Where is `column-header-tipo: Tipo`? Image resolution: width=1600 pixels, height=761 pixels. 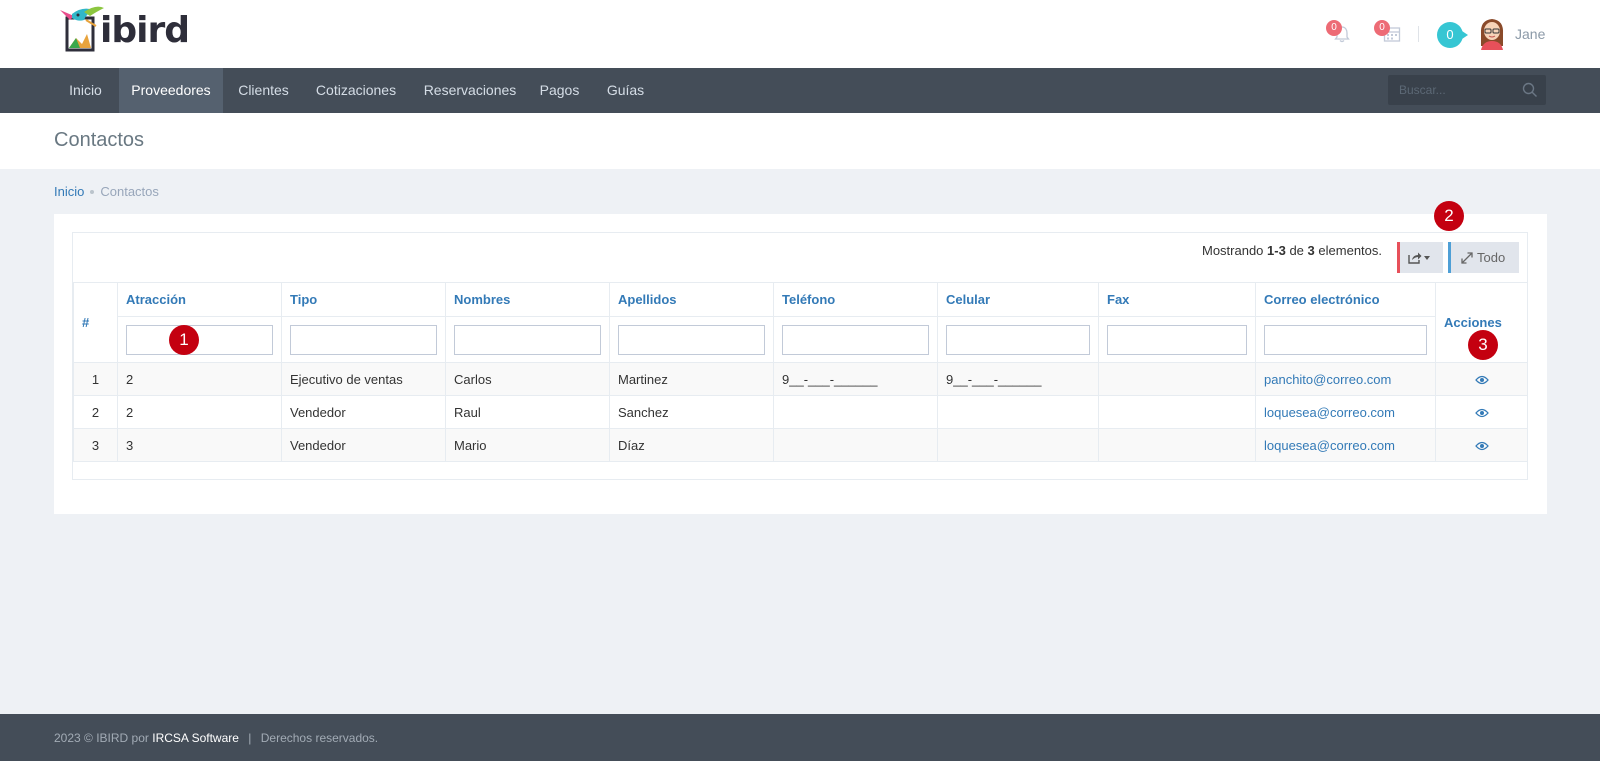 column-header-tipo: Tipo is located at coordinates (363, 299).